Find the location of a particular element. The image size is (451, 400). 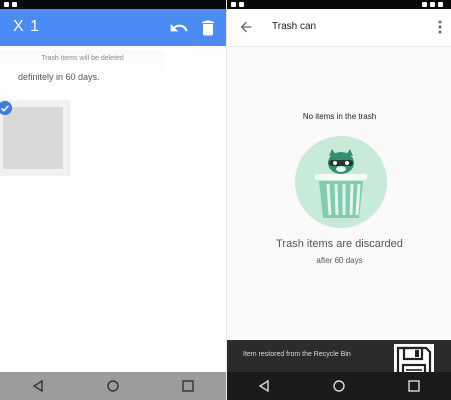

raccoon-trash-illustration is located at coordinates (341, 182).